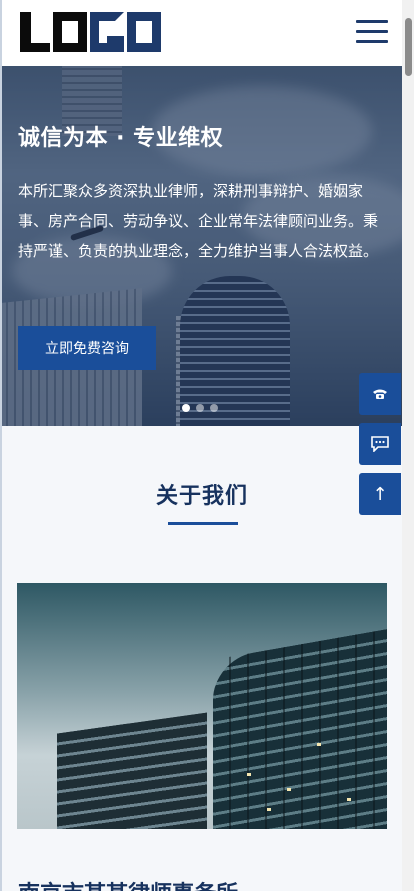  I want to click on arrow-up-icon: ↑, so click(380, 494).